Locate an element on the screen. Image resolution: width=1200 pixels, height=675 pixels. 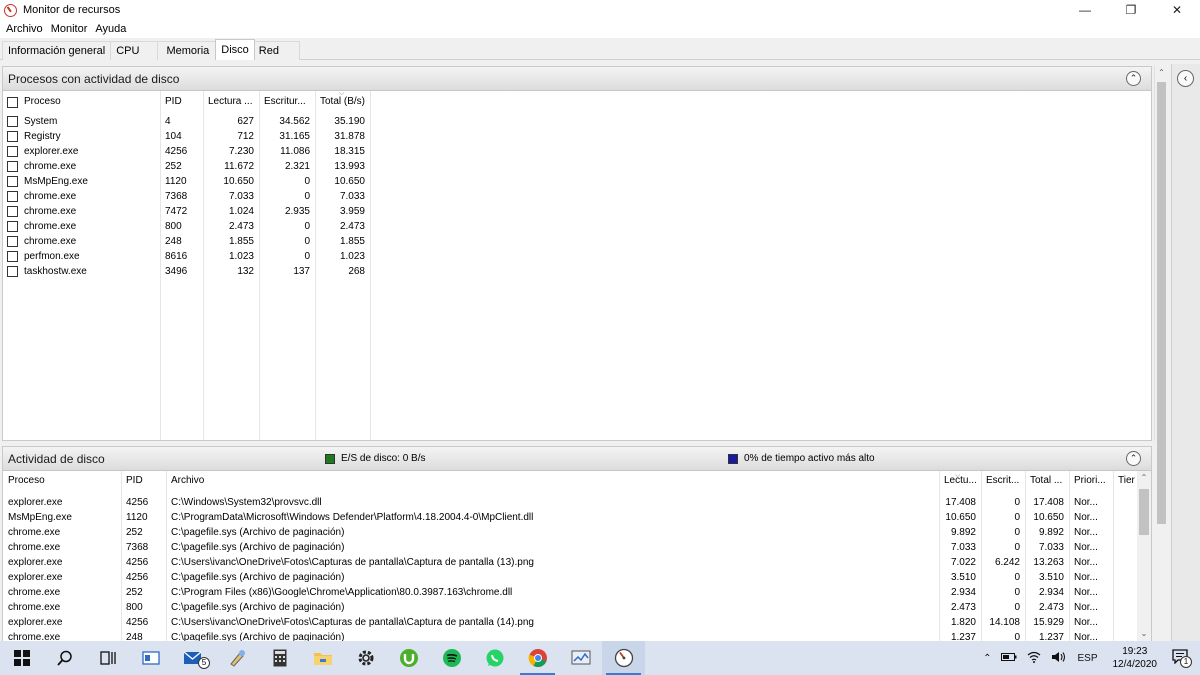
act-col-pid: PID is located at coordinates (132, 480).